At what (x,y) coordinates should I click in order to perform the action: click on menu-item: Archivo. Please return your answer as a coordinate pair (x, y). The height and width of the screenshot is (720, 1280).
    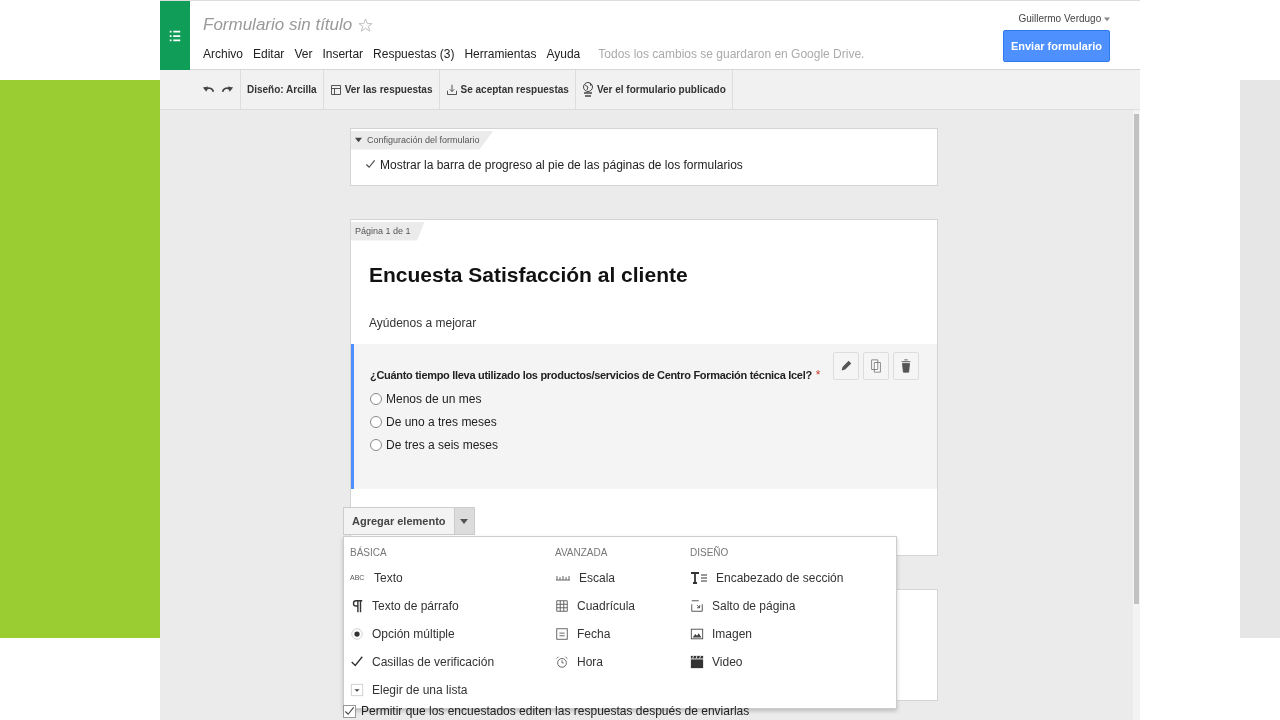
    Looking at the image, I should click on (223, 54).